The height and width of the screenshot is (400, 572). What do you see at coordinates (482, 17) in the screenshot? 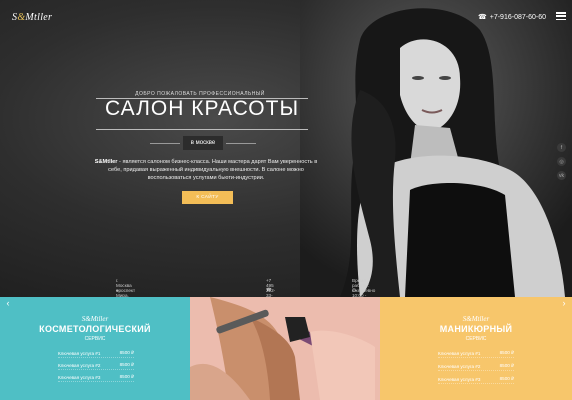
I see `phone-icon: ☎` at bounding box center [482, 17].